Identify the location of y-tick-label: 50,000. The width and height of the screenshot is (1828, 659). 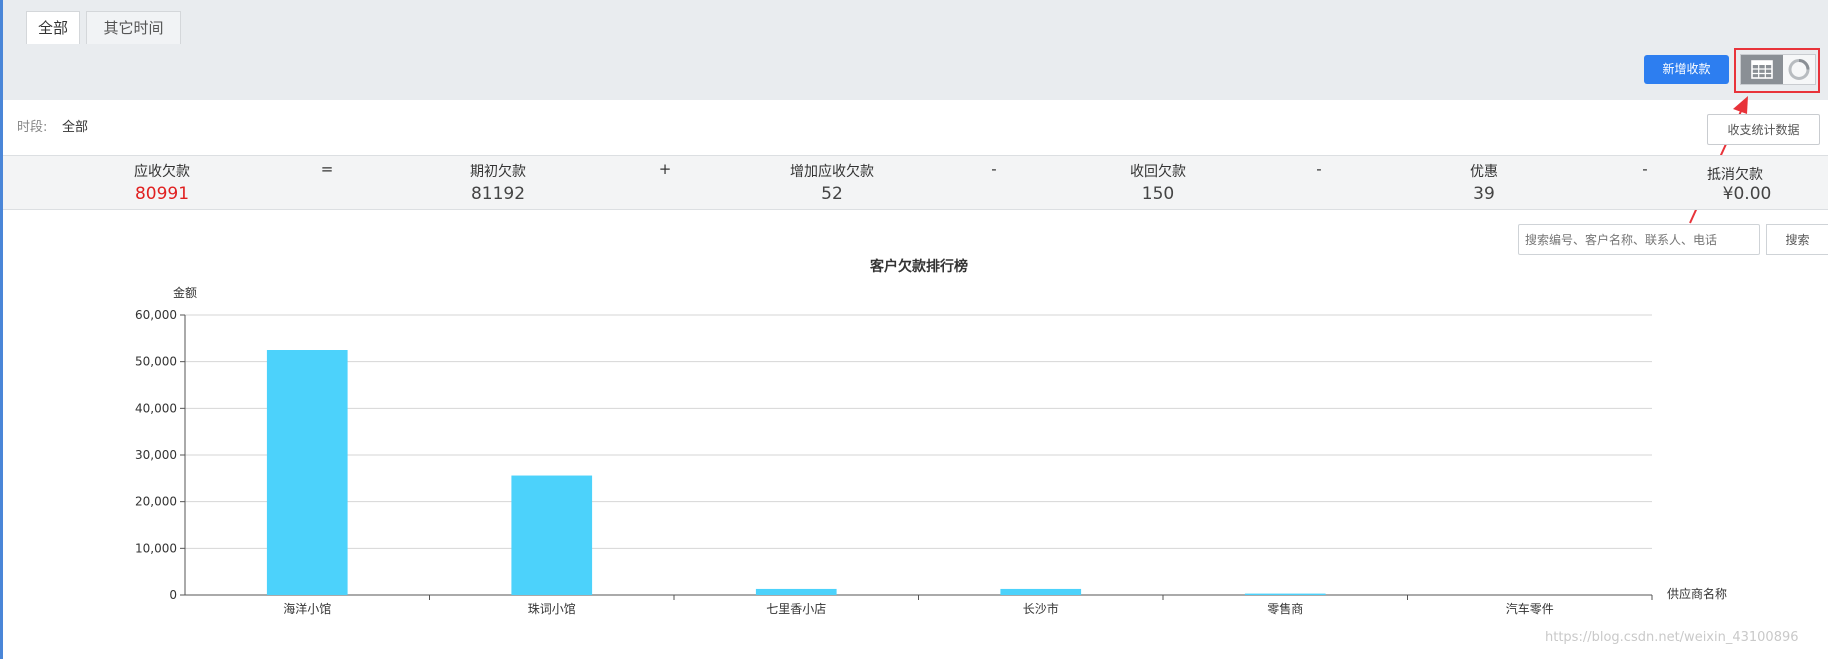
(156, 362).